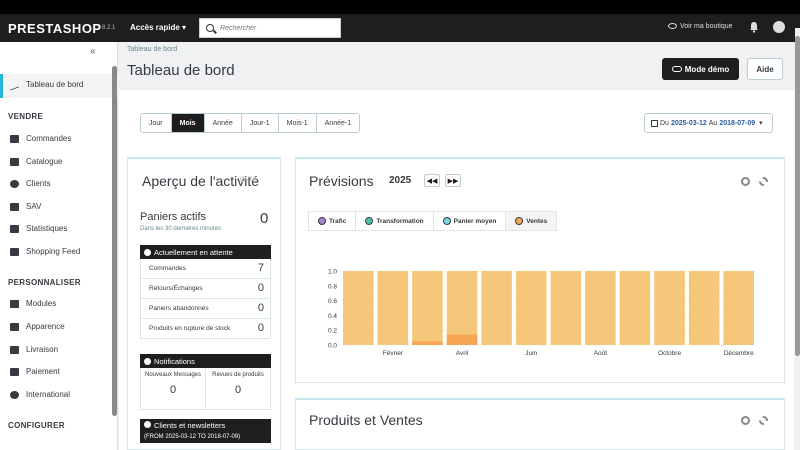 Image resolution: width=800 pixels, height=450 pixels. I want to click on sidebar-scrollbar, so click(114, 241).